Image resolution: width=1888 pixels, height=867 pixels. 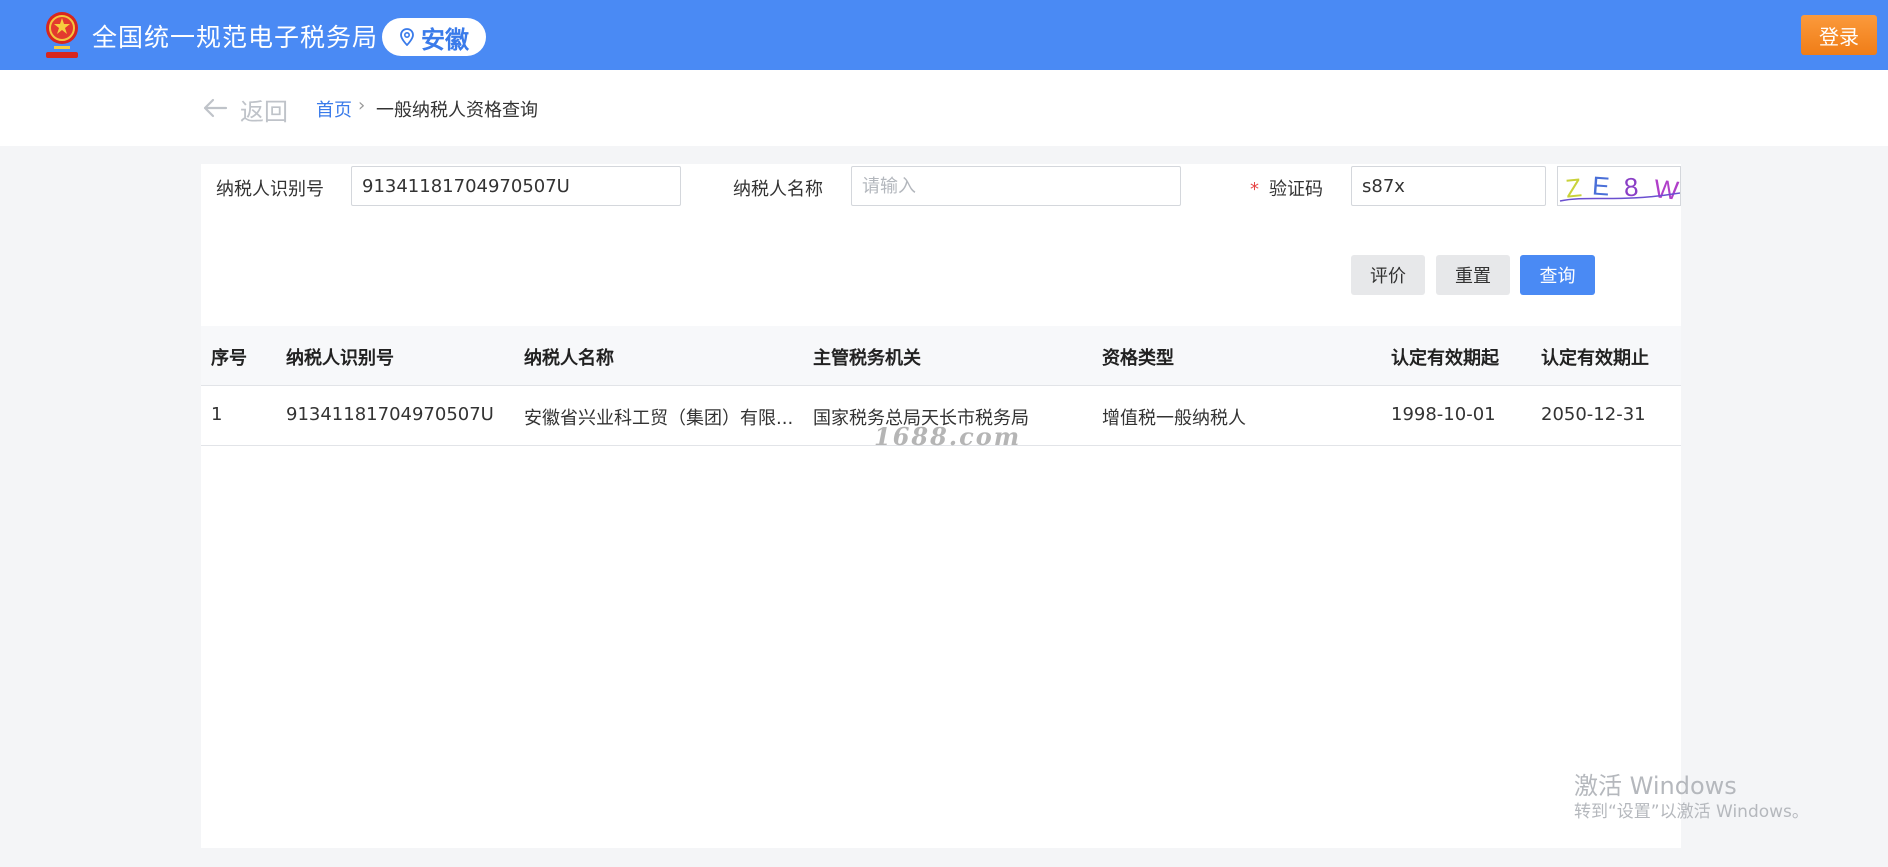 I want to click on taxpayer-id-label: 纳税人识别号, so click(x=270, y=189).